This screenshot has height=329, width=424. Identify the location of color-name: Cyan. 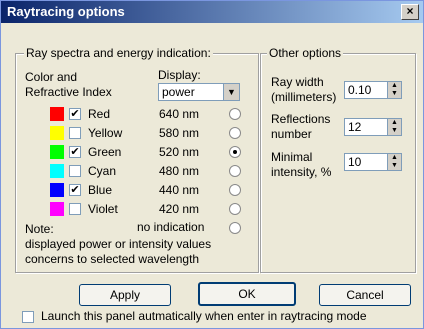
(102, 171).